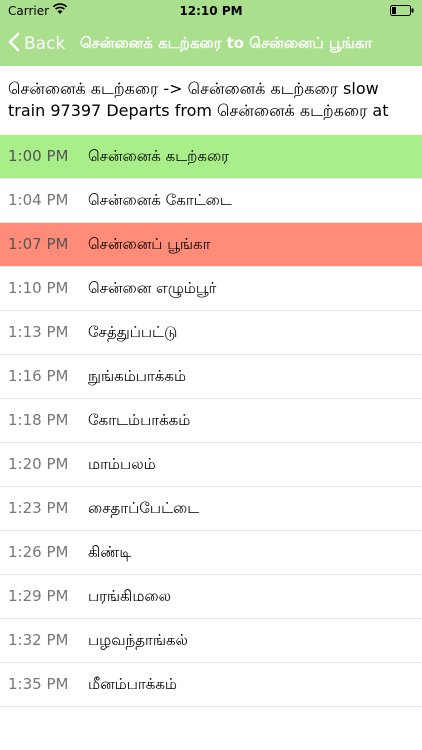 This screenshot has width=422, height=750. Describe the element at coordinates (38, 420) in the screenshot. I see `stop-time: 1:18 PM` at that location.